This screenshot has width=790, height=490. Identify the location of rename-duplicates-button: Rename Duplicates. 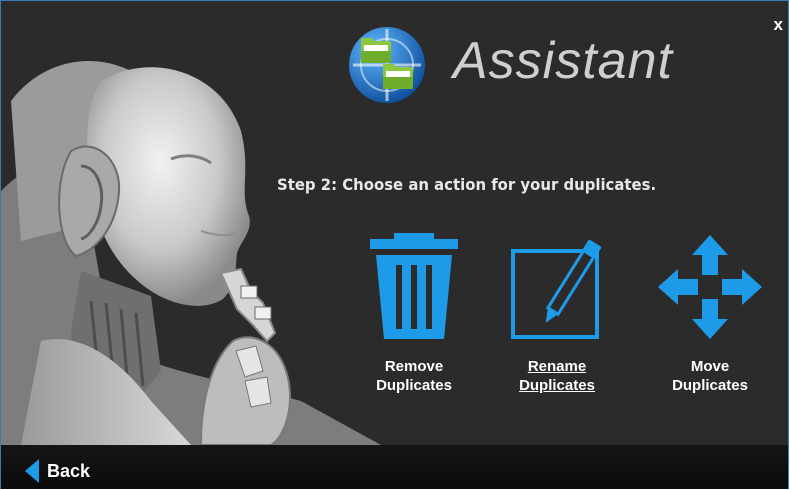
(557, 314).